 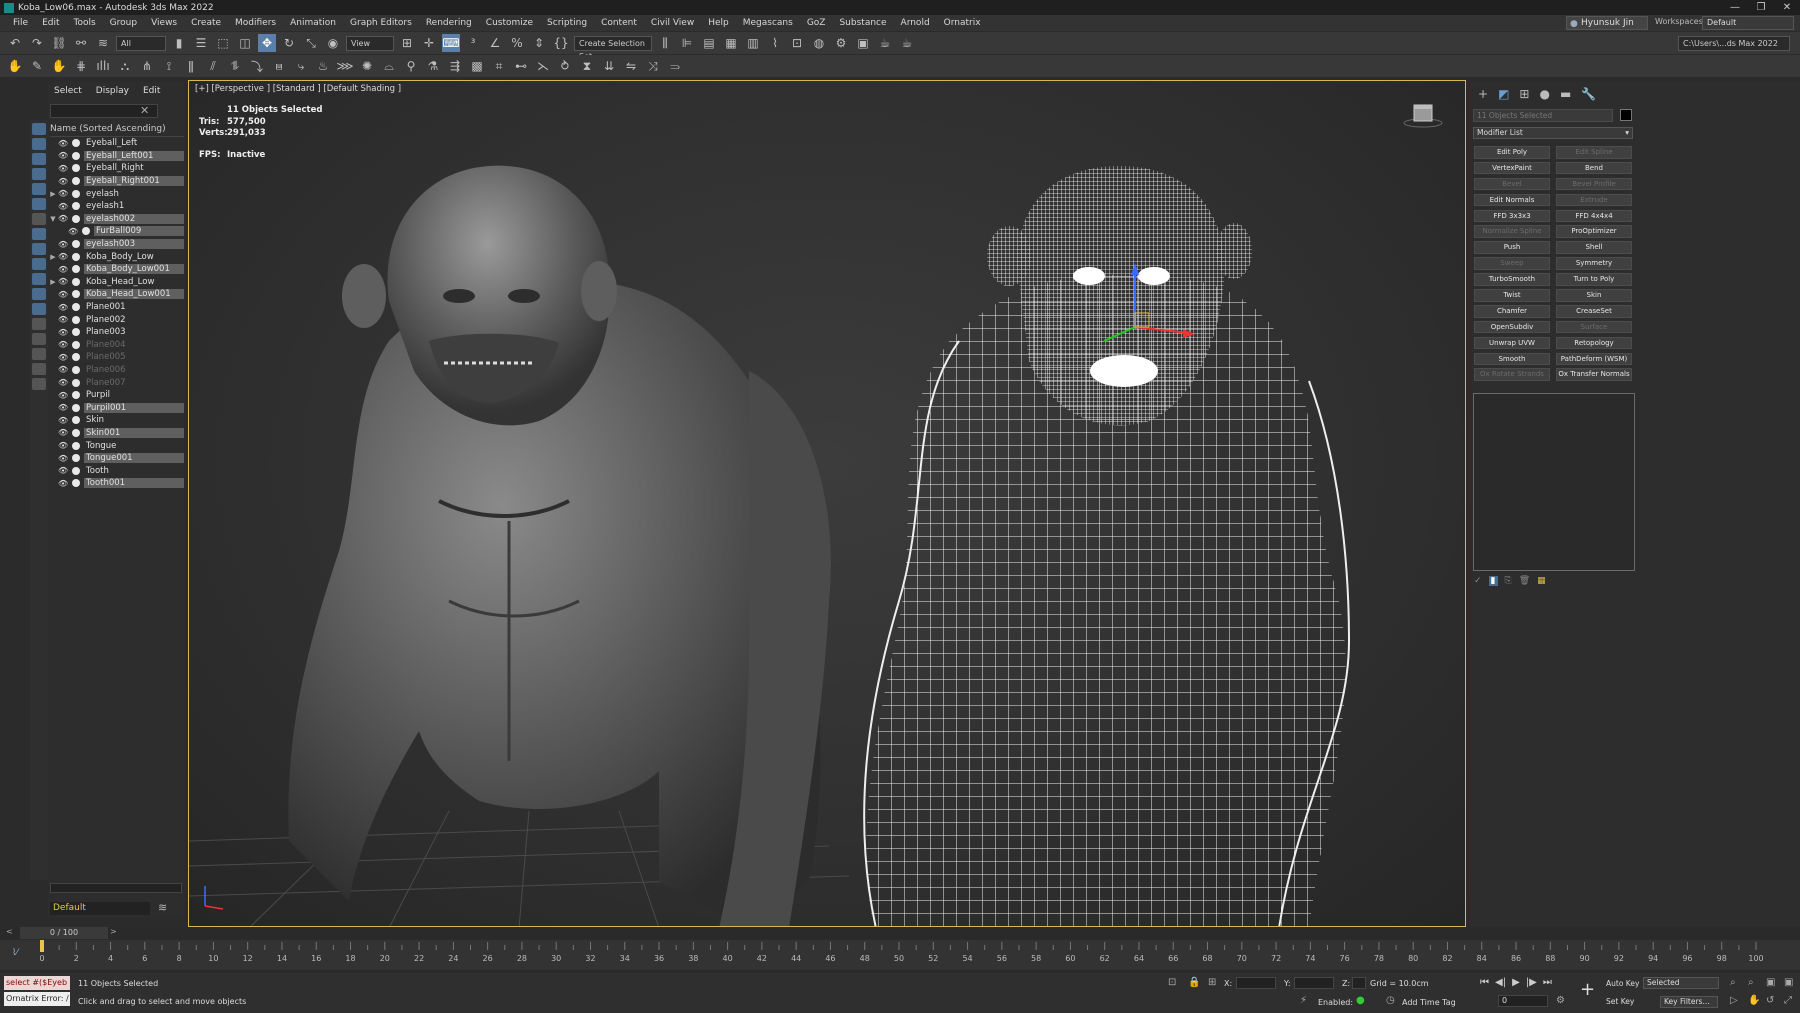 I want to click on menu-help: Help, so click(x=718, y=23).